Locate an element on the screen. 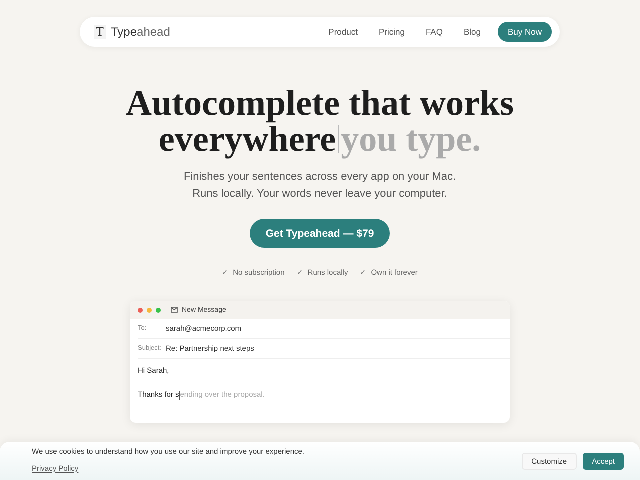 This screenshot has width=640, height=480. logo-mark: T is located at coordinates (100, 32).